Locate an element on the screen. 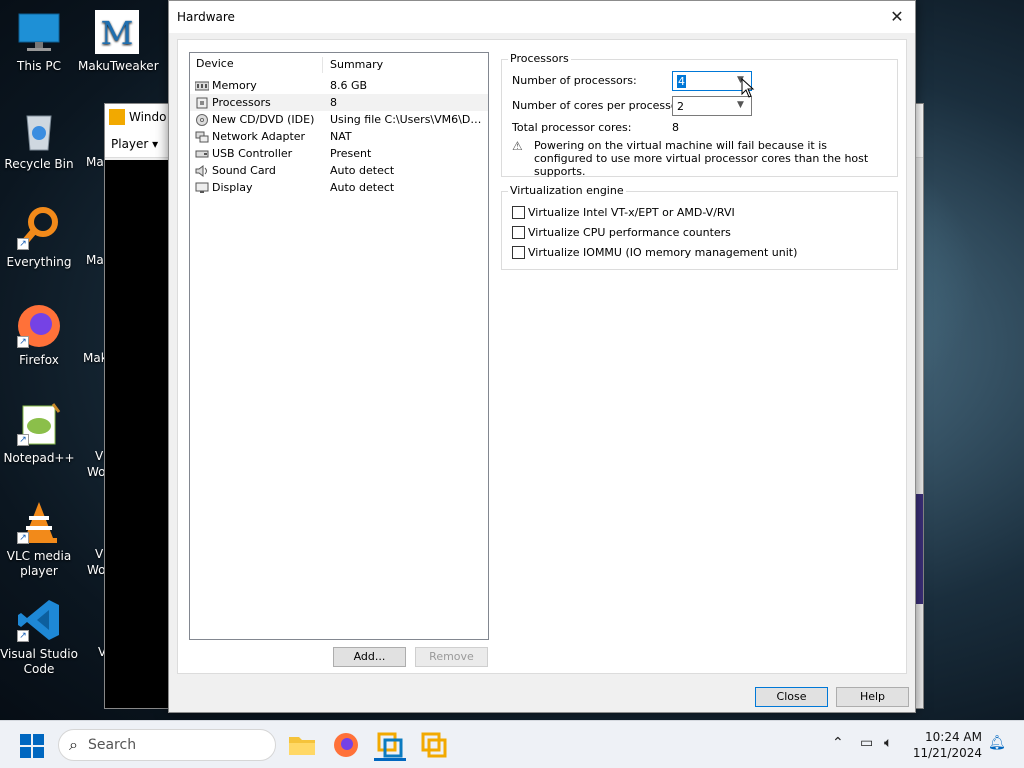 The height and width of the screenshot is (768, 1024). num-processors-select: 4 ▼ is located at coordinates (712, 81).